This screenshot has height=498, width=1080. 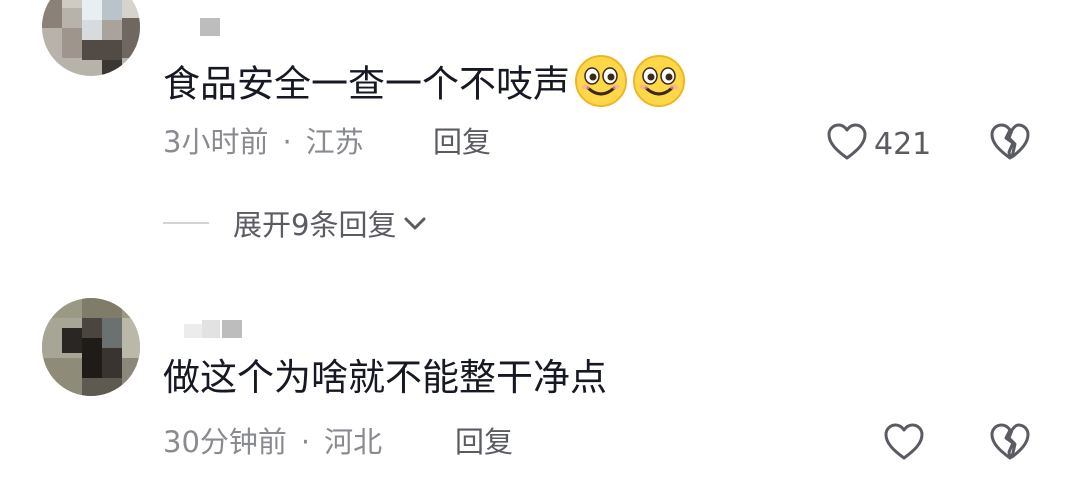 I want to click on comment-location: 江苏, so click(x=334, y=142).